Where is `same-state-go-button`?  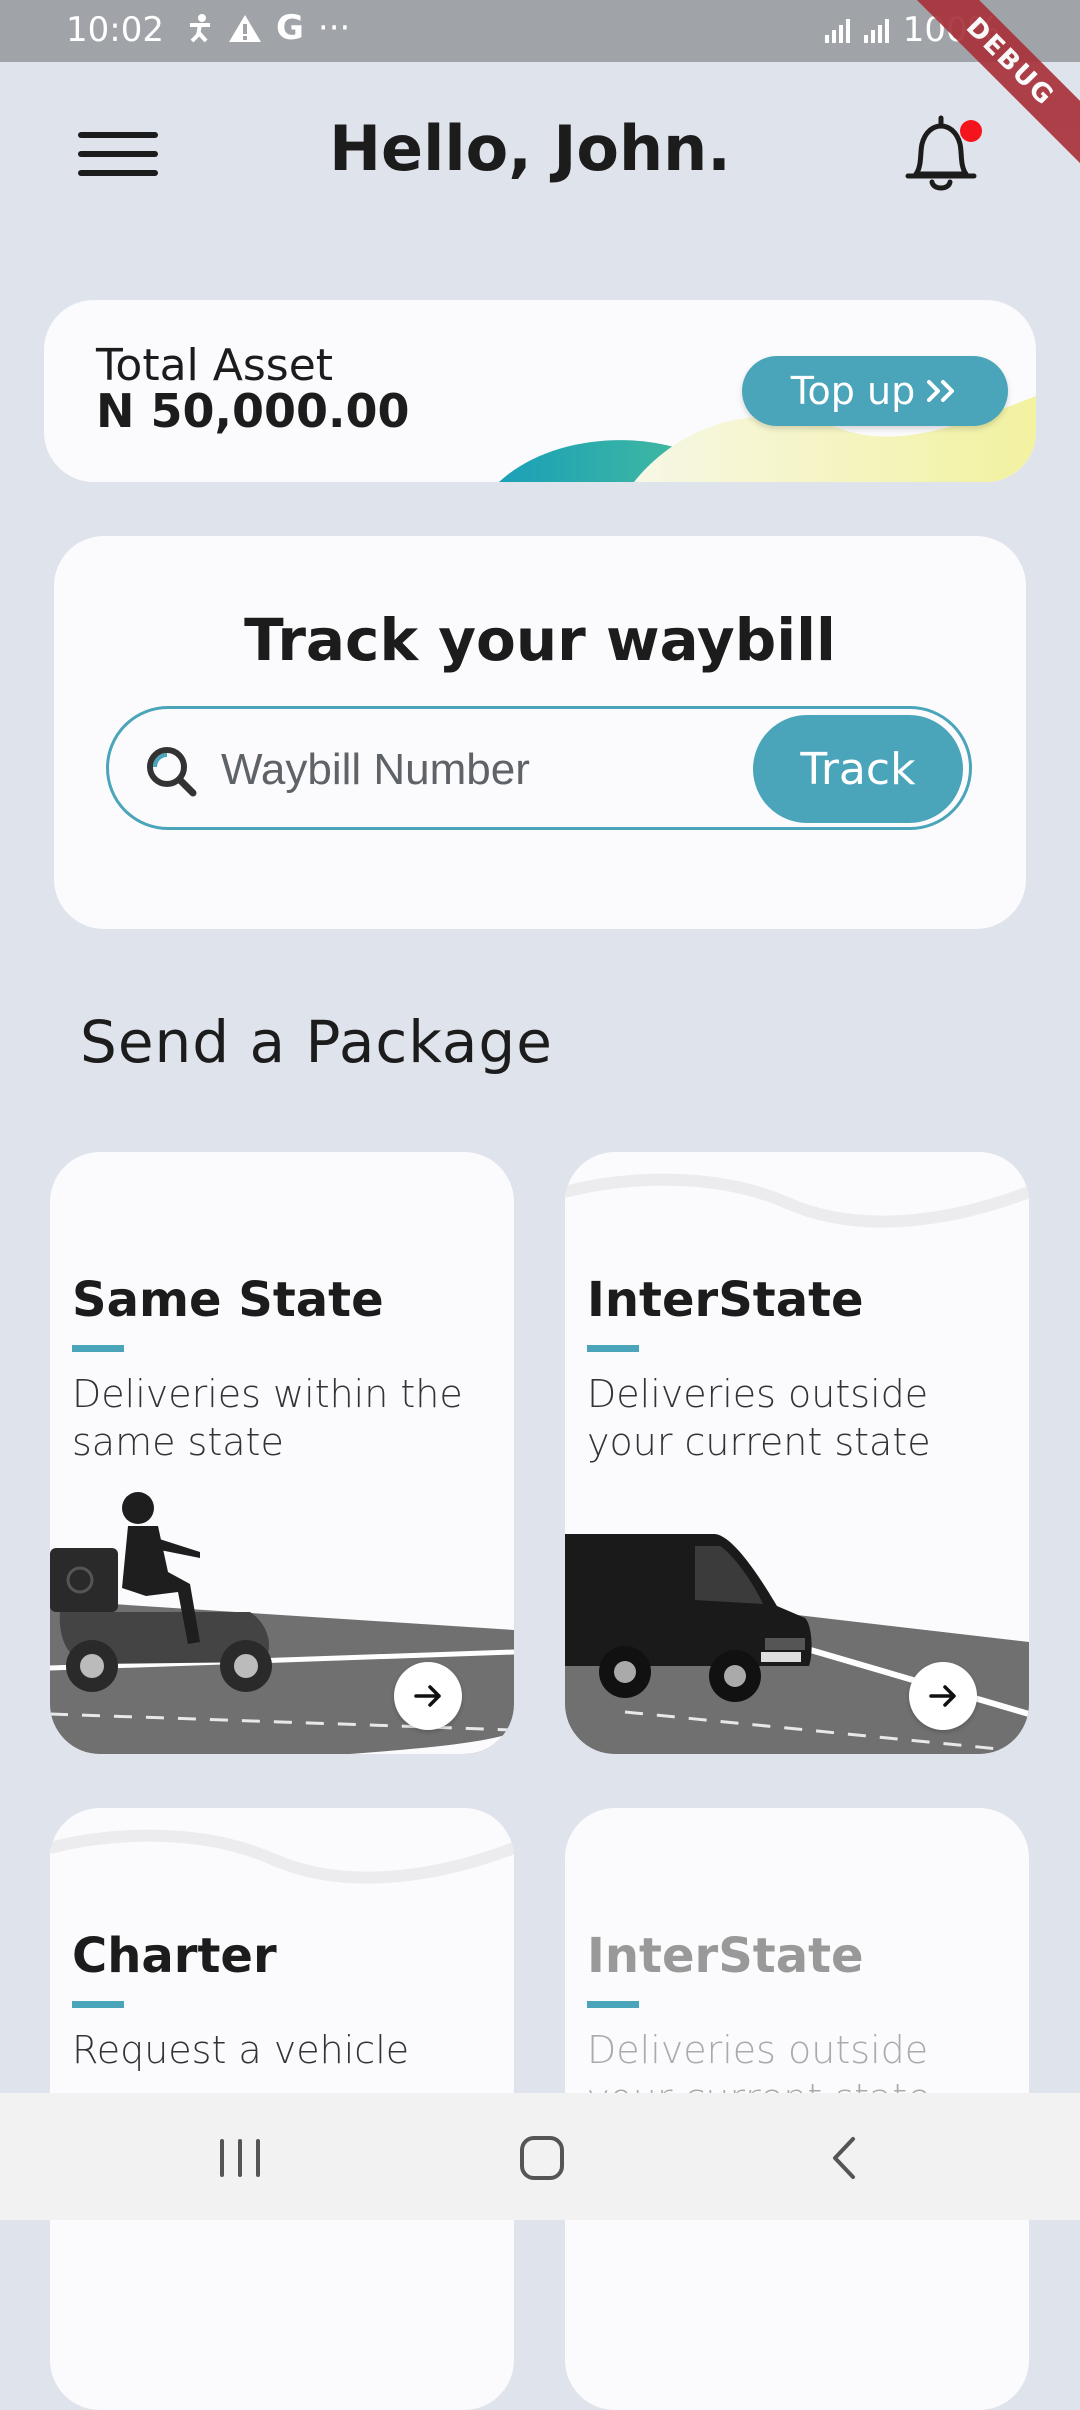
same-state-go-button is located at coordinates (428, 1696).